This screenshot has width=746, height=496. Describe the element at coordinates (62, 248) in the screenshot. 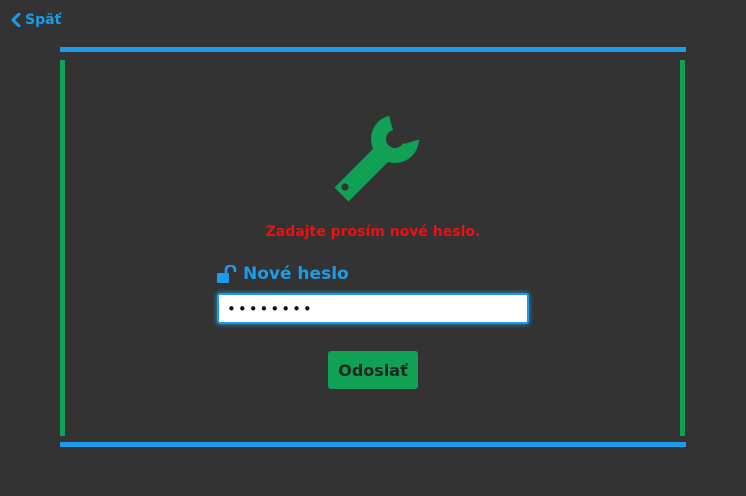

I see `left-border-bar` at that location.